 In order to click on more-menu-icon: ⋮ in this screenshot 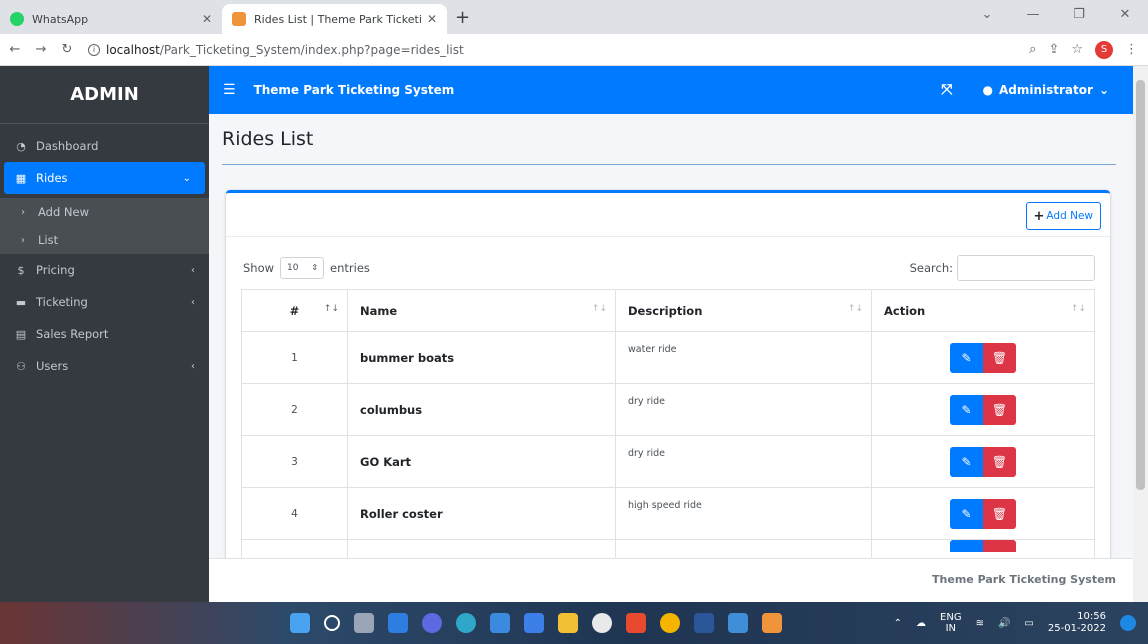, I will do `click(1131, 49)`.